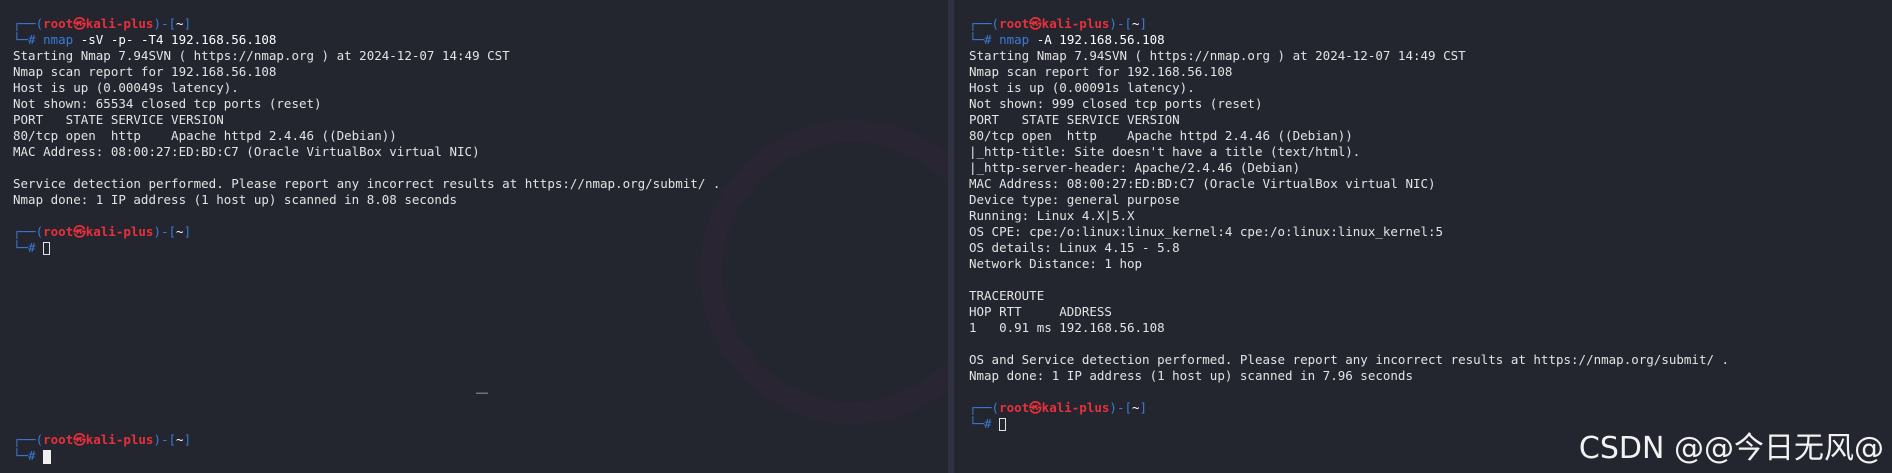  Describe the element at coordinates (1066, 39) in the screenshot. I see `command-line: └─# nmap -A 192.168.56.108` at that location.